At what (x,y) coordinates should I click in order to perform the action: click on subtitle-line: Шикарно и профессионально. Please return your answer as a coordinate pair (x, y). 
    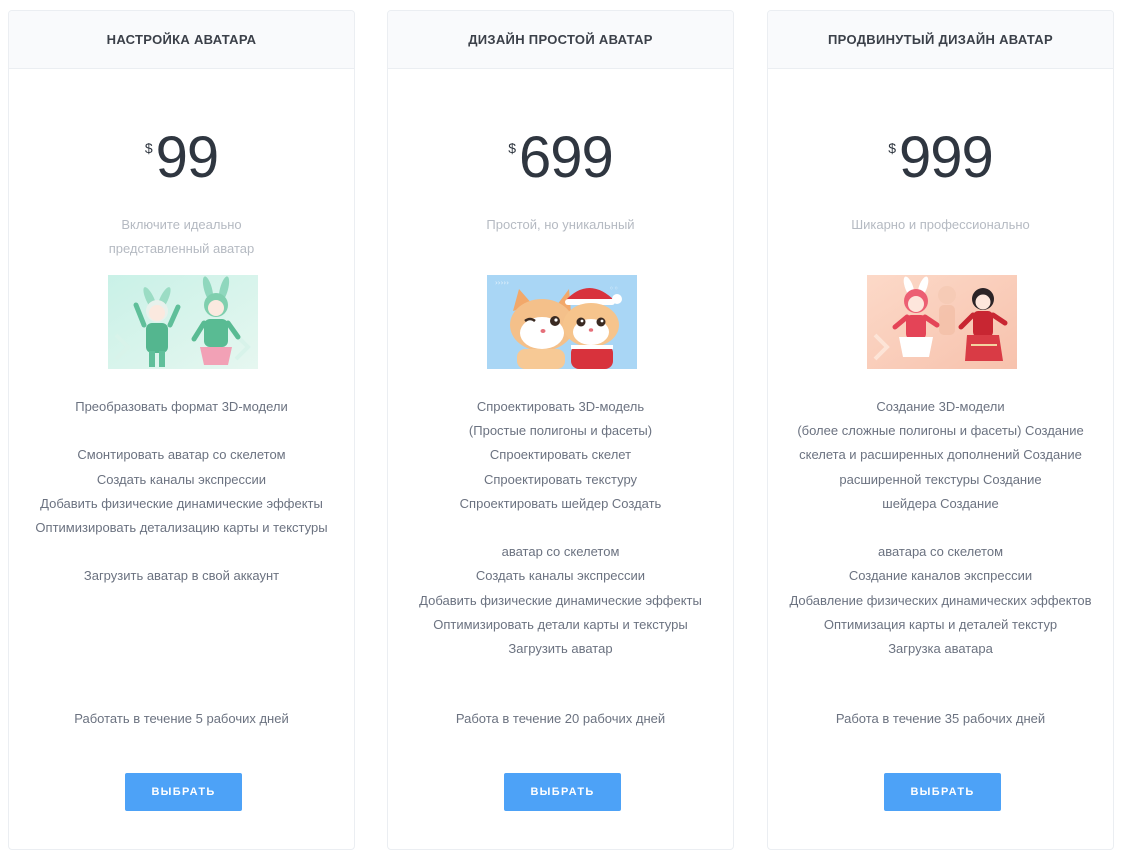
    Looking at the image, I should click on (940, 224).